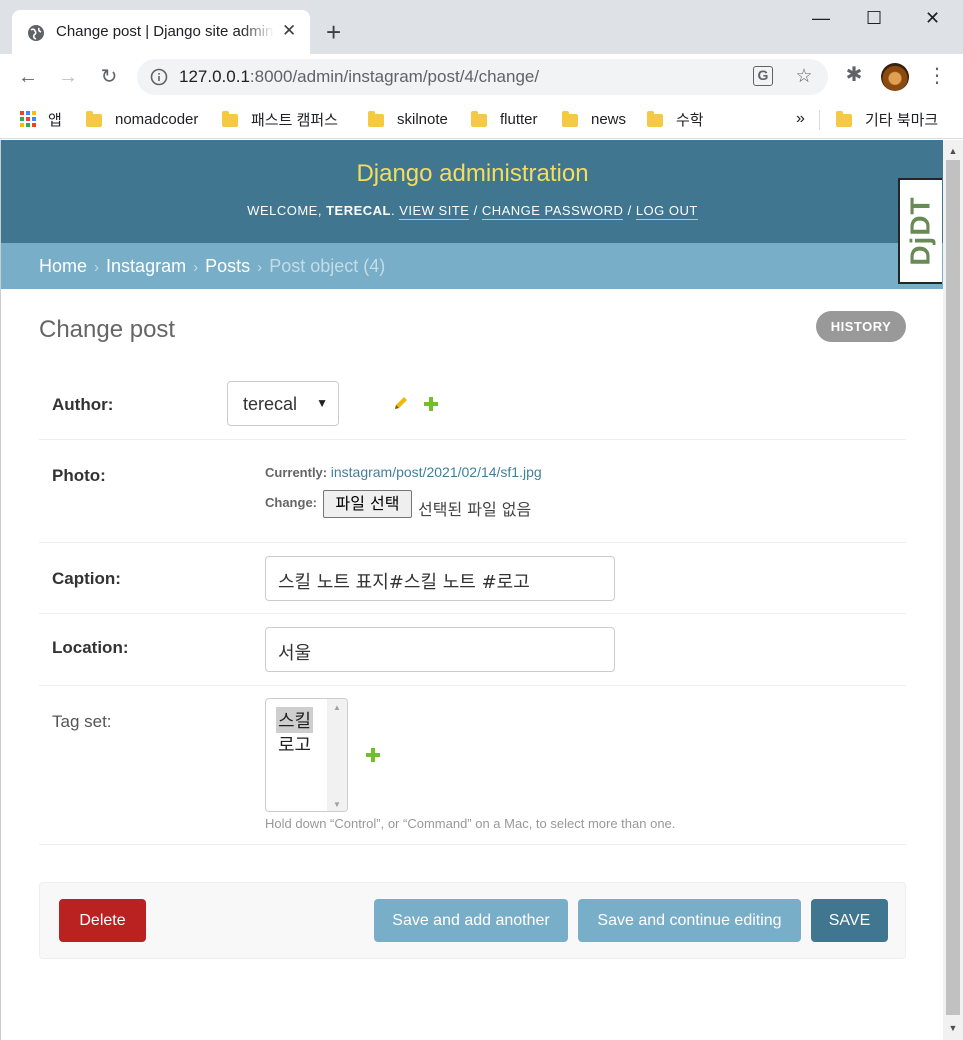 The width and height of the screenshot is (963, 1040). What do you see at coordinates (373, 755) in the screenshot?
I see `add-tag-icon` at bounding box center [373, 755].